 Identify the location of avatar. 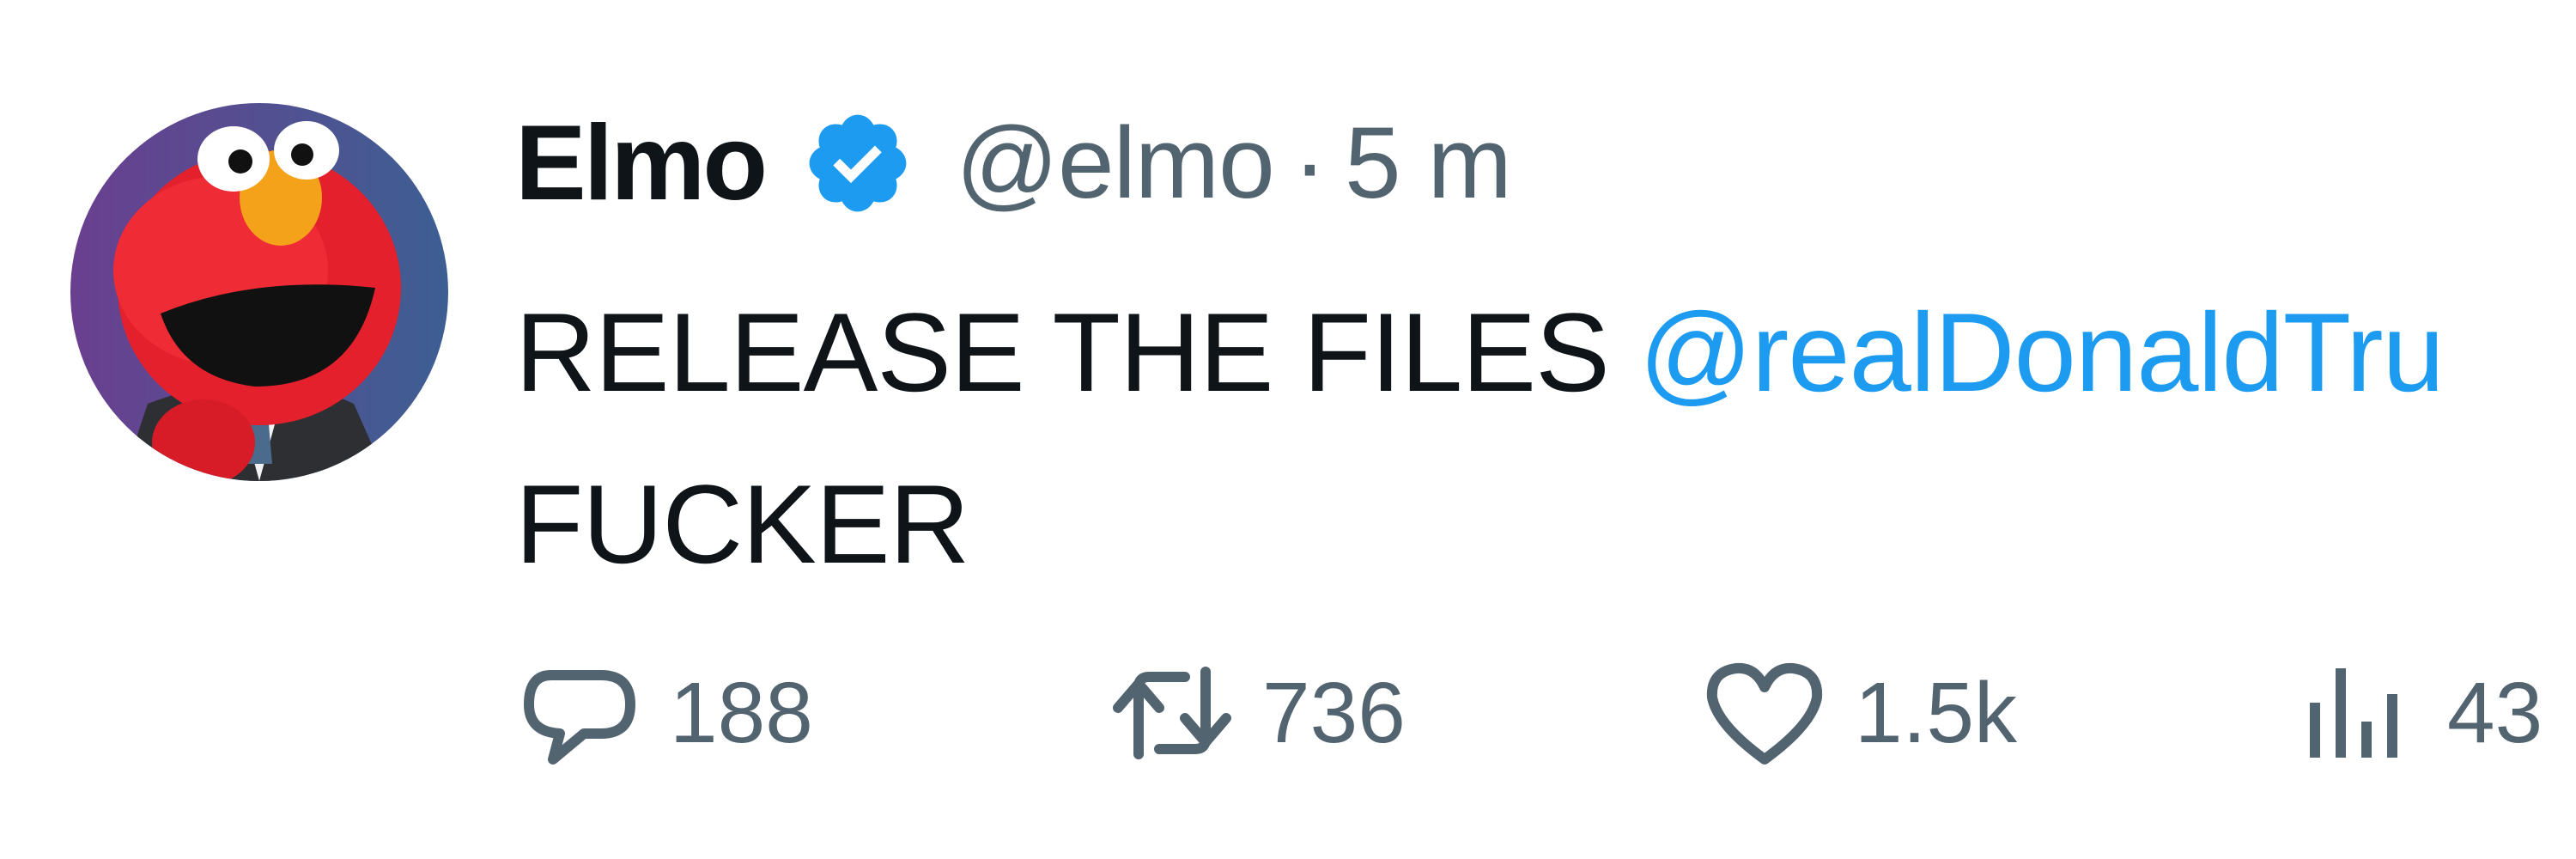
(259, 292).